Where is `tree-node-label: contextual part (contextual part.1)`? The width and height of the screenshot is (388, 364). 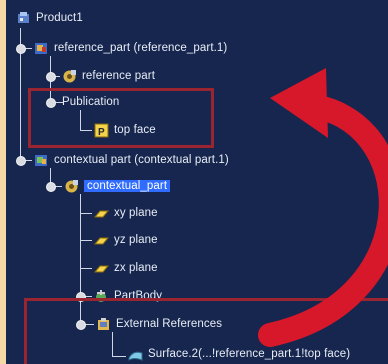 tree-node-label: contextual part (contextual part.1) is located at coordinates (141, 160).